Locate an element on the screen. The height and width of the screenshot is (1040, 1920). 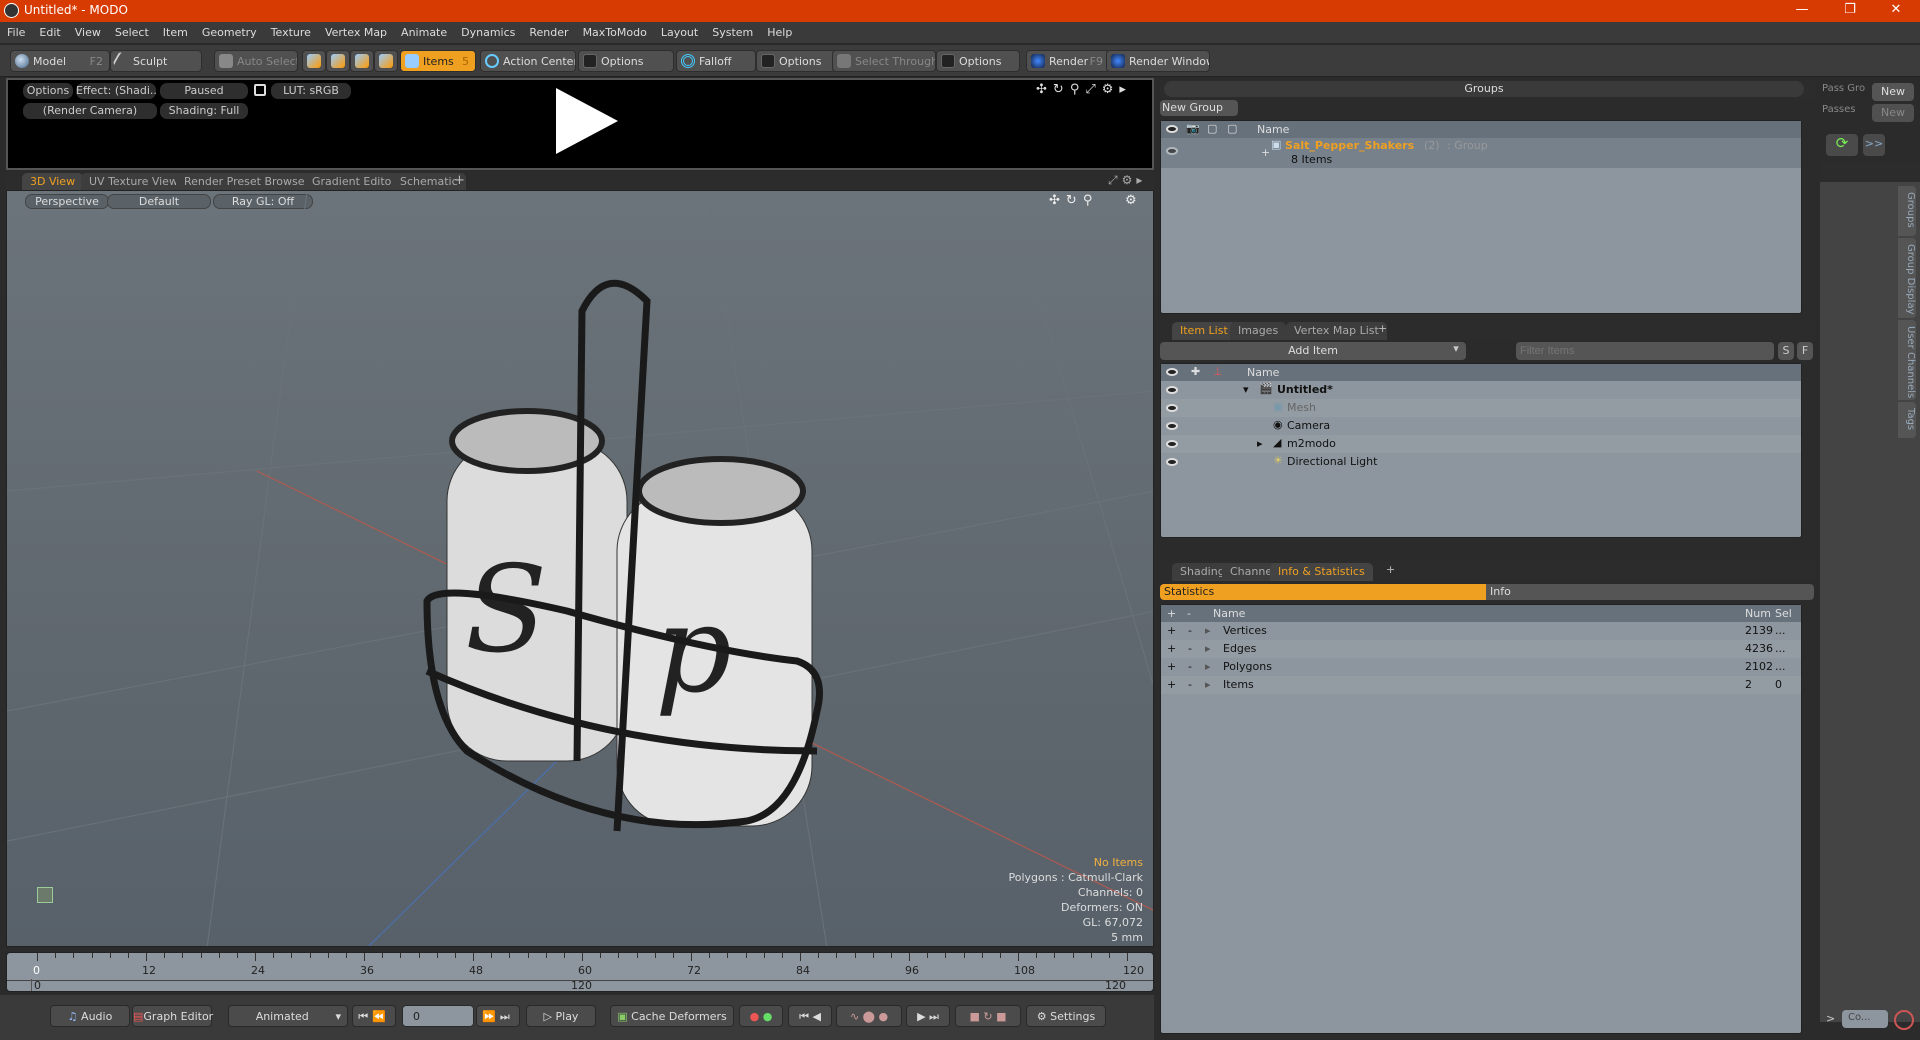
restore-button: ❐ is located at coordinates (1850, 11).